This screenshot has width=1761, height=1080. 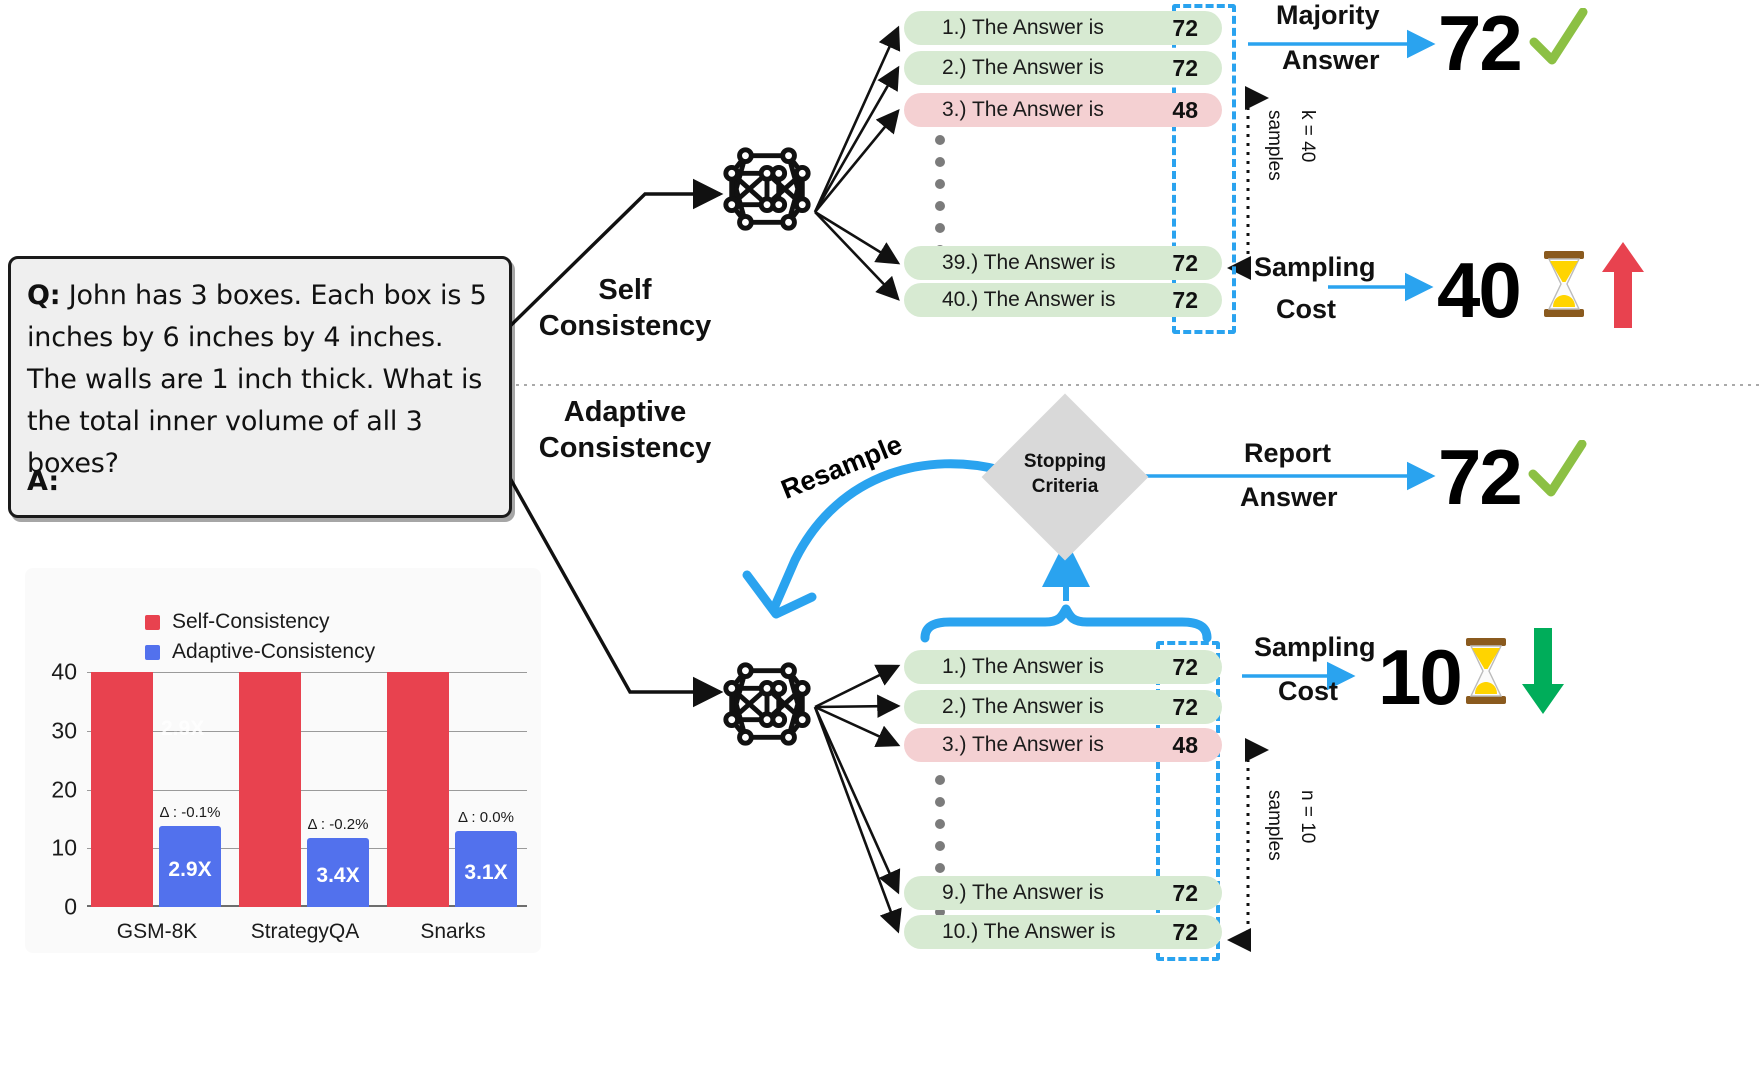 What do you see at coordinates (183, 728) in the screenshot?
I see `ghost-bar-value: 2.9X` at bounding box center [183, 728].